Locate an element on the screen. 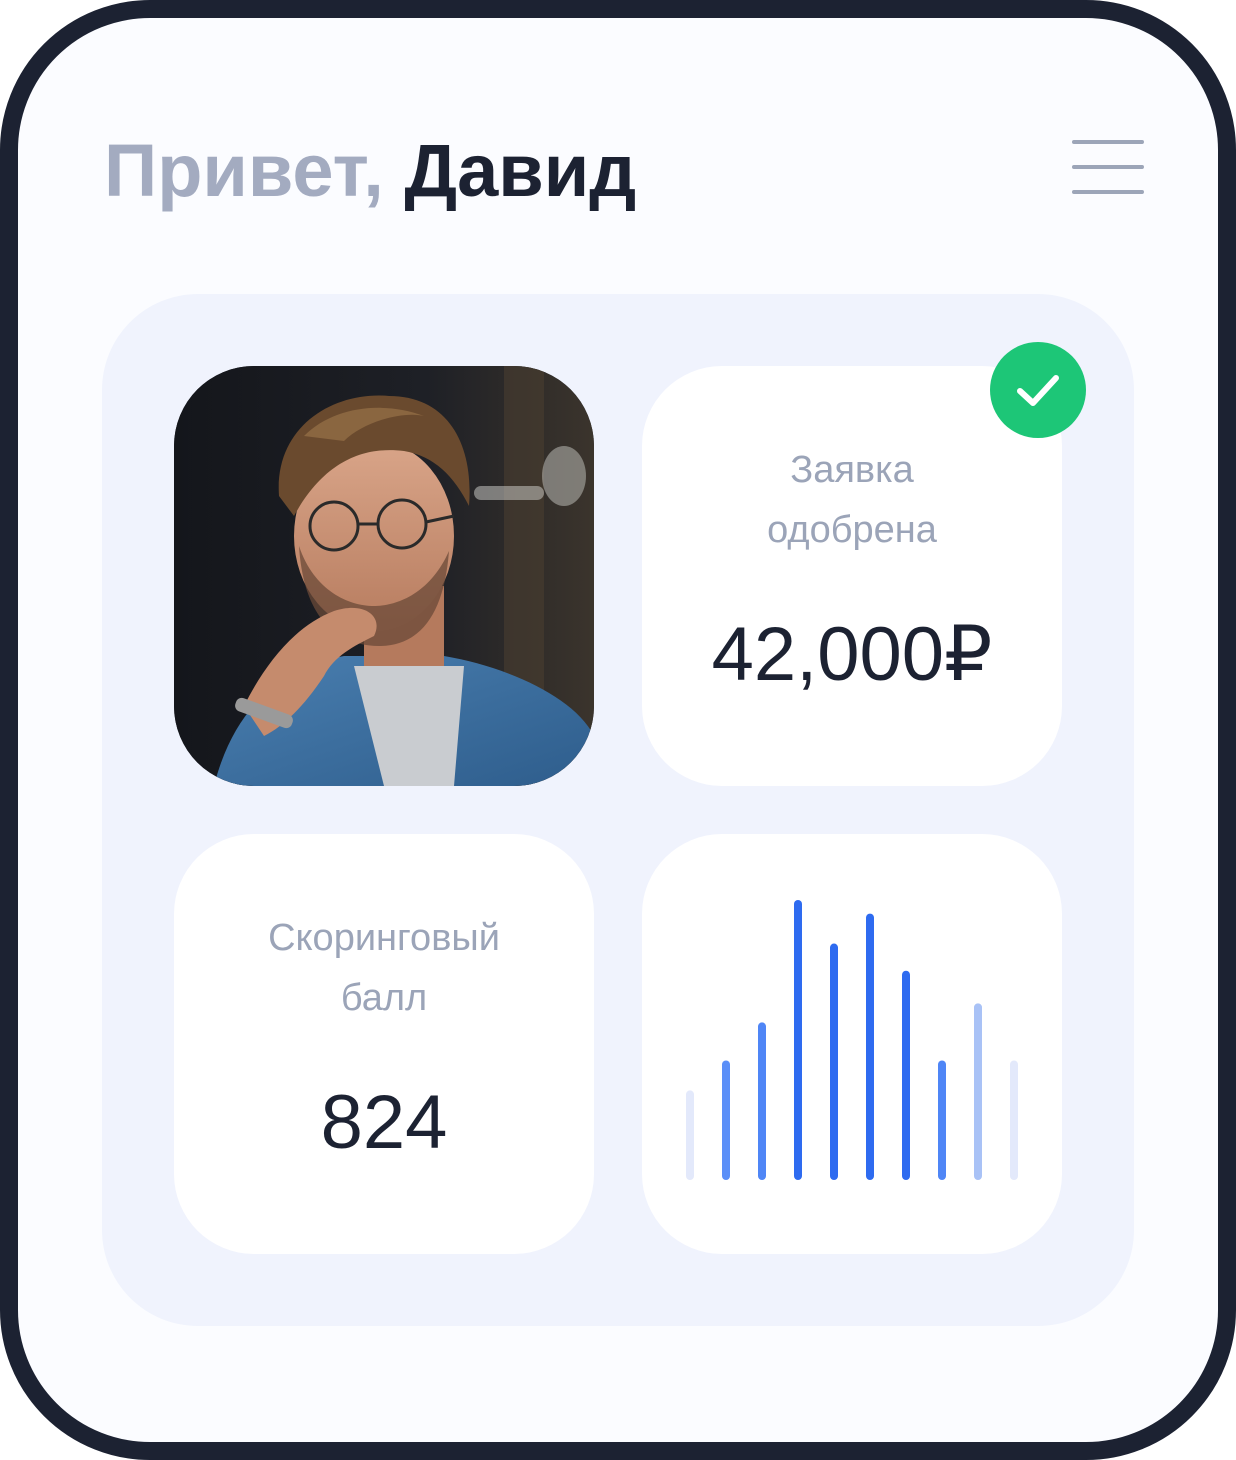 Image resolution: width=1236 pixels, height=1460 pixels. activity-bar-chart is located at coordinates (852, 1040).